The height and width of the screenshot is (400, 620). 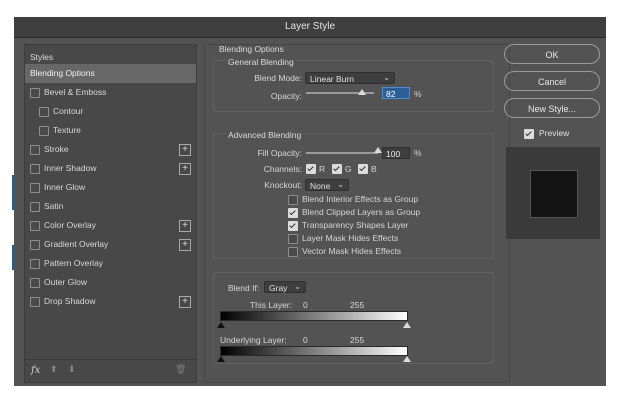 I want to click on preview-label: Preview, so click(x=554, y=133).